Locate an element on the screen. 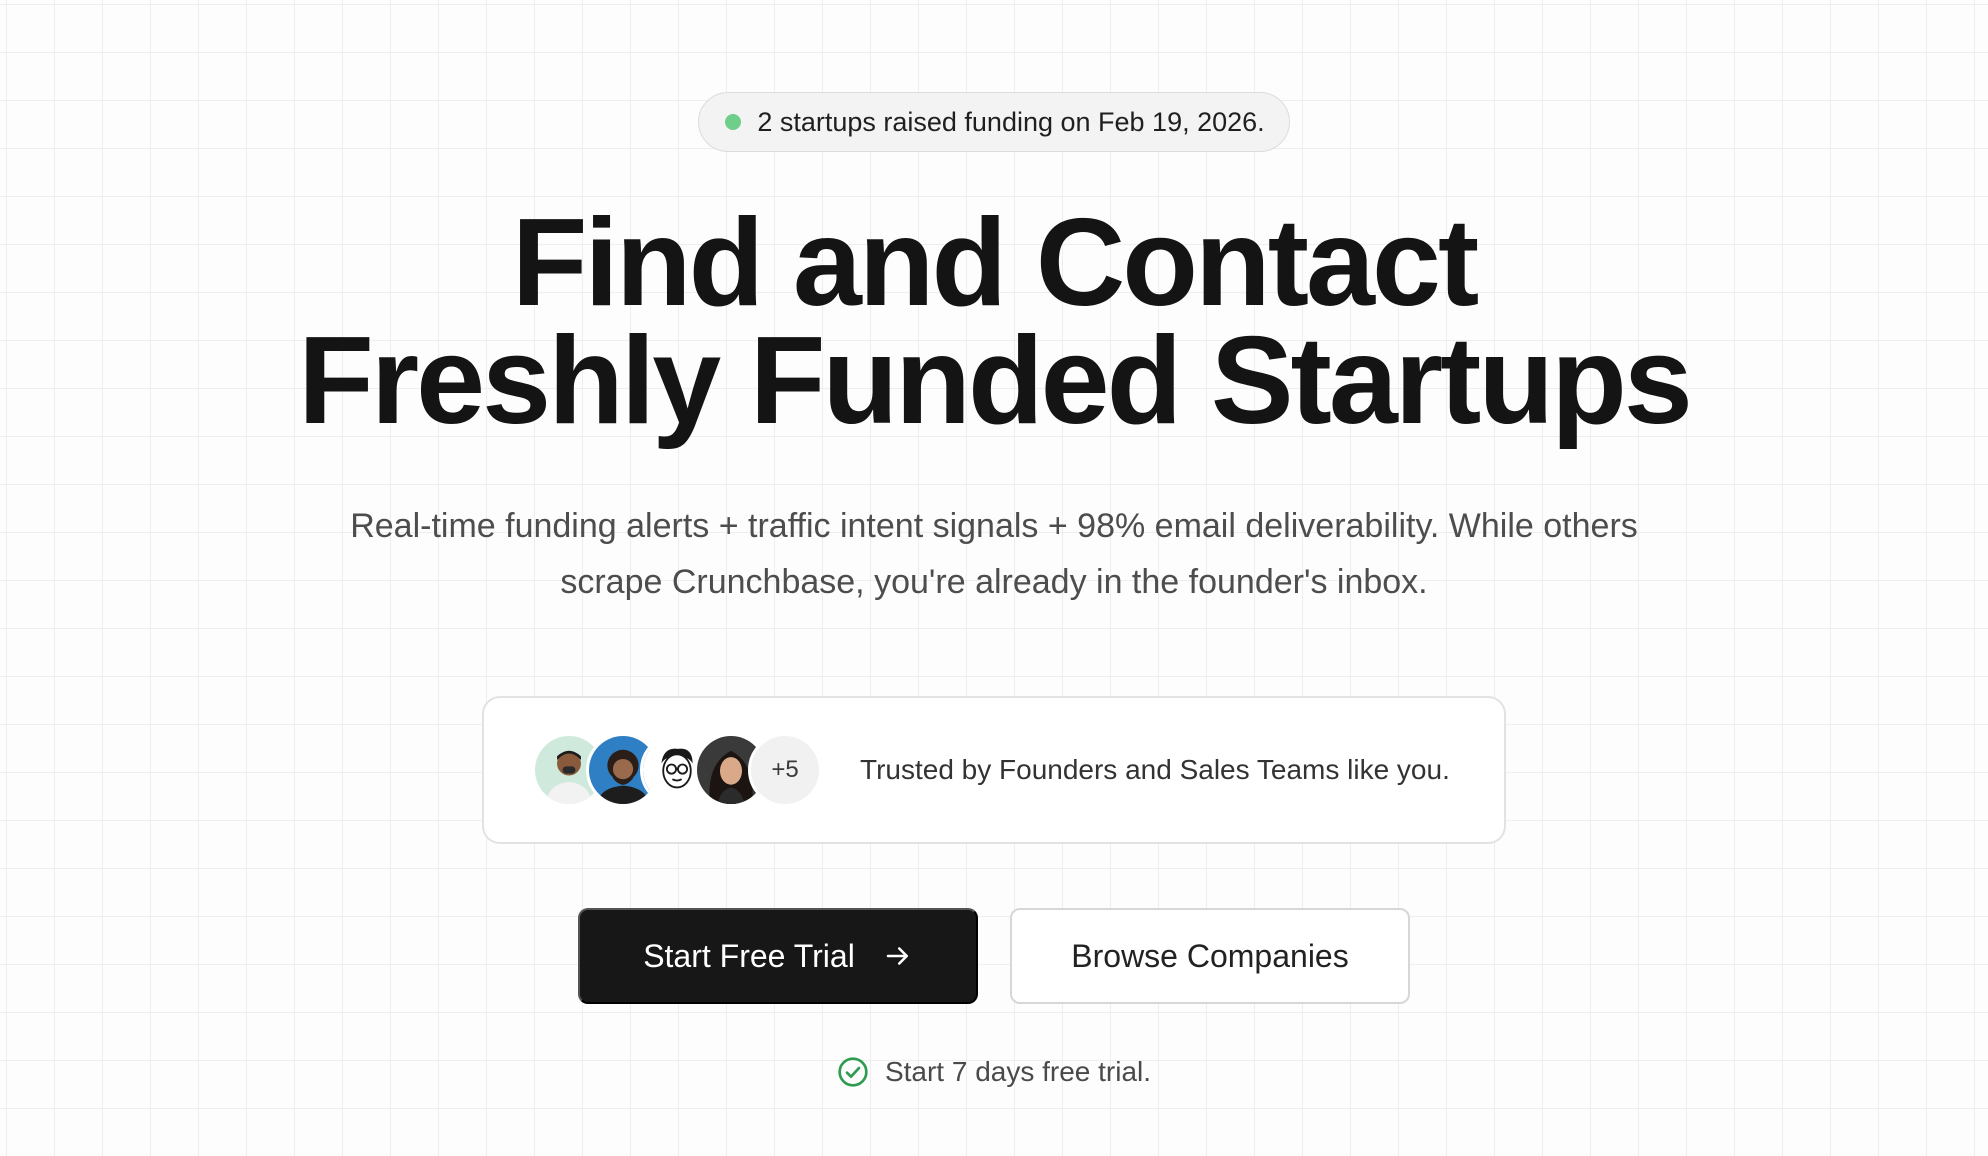 The height and width of the screenshot is (1156, 1988). browse-companies-button: Browse Companies is located at coordinates (1210, 956).